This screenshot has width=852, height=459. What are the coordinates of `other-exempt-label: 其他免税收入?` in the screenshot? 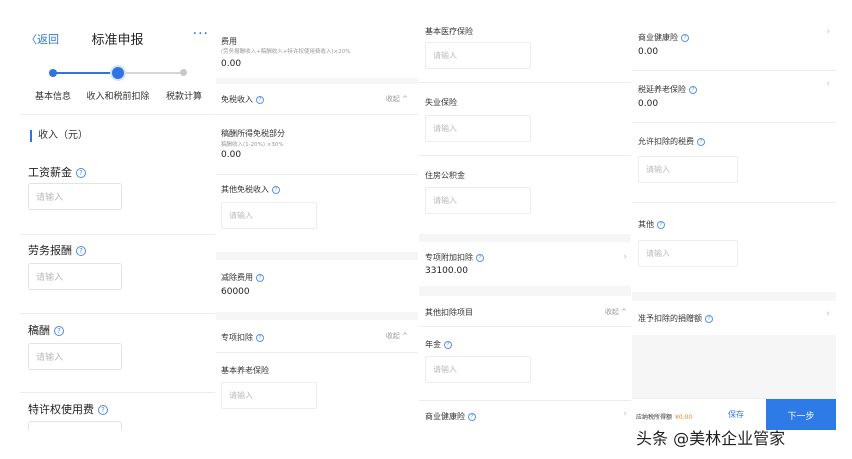 It's located at (250, 189).